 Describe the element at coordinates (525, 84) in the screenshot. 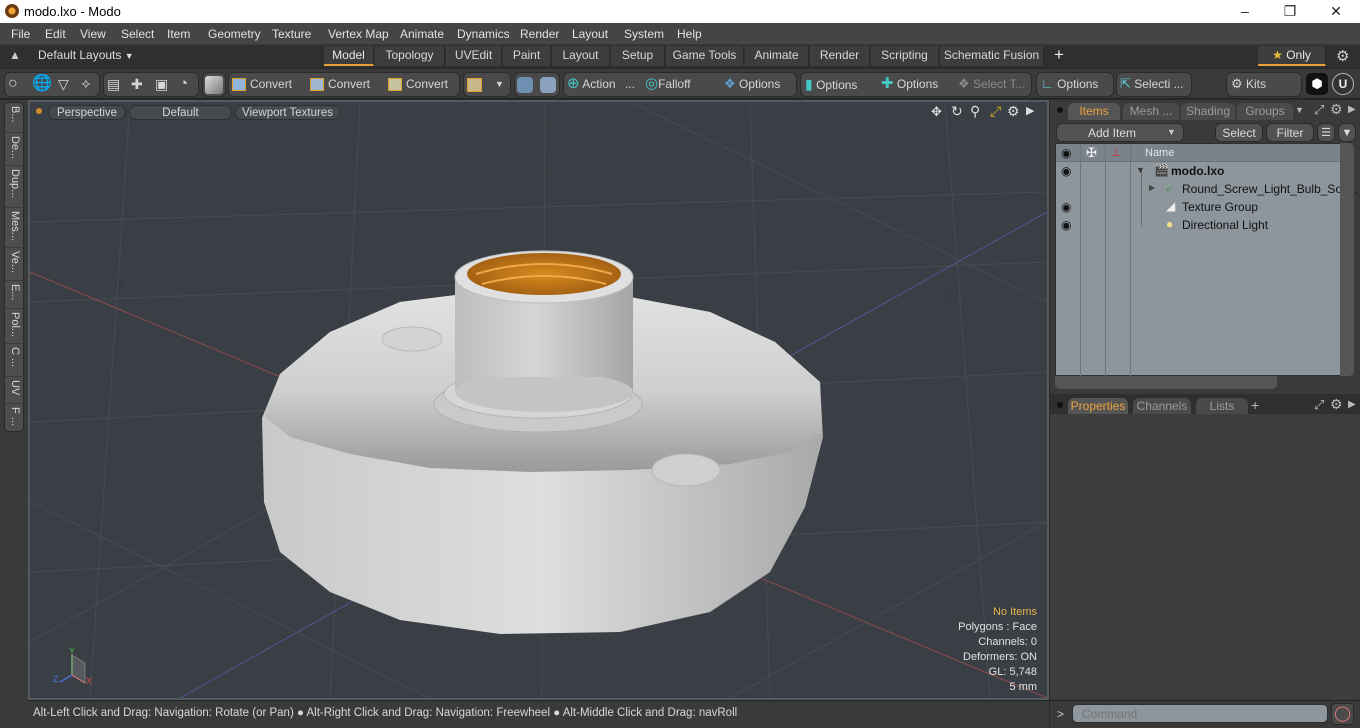

I see `work-plane-icon` at that location.